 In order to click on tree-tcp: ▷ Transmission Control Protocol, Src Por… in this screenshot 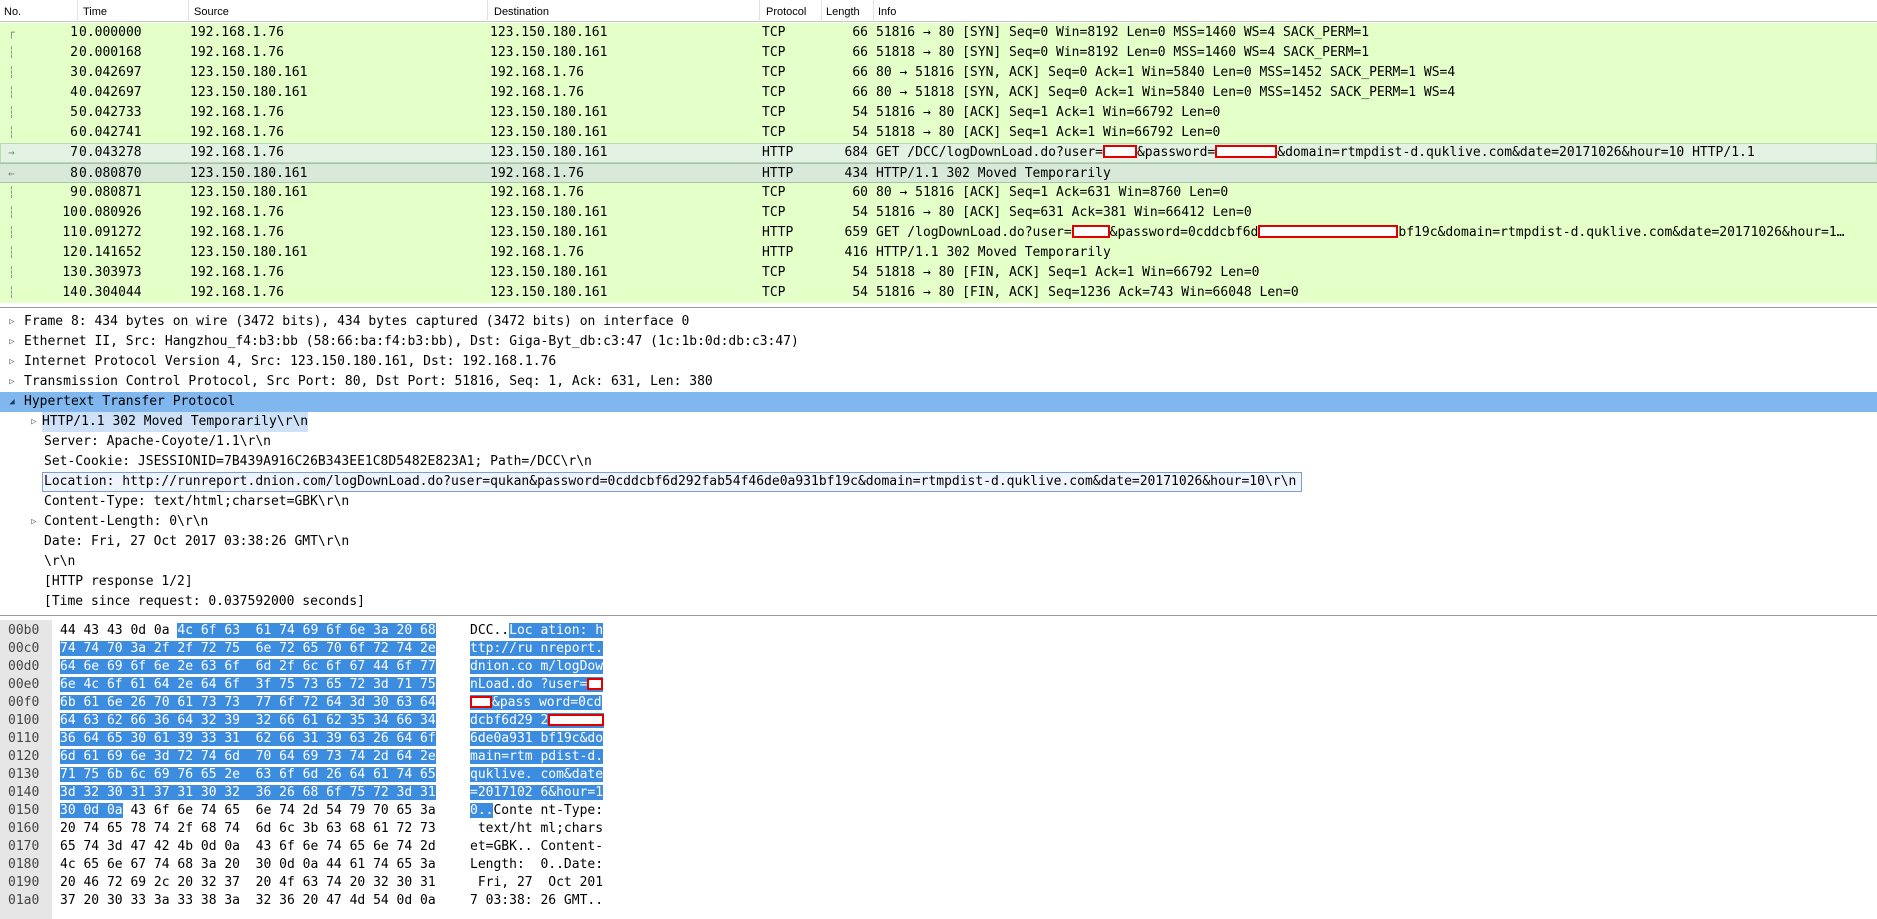, I will do `click(938, 382)`.